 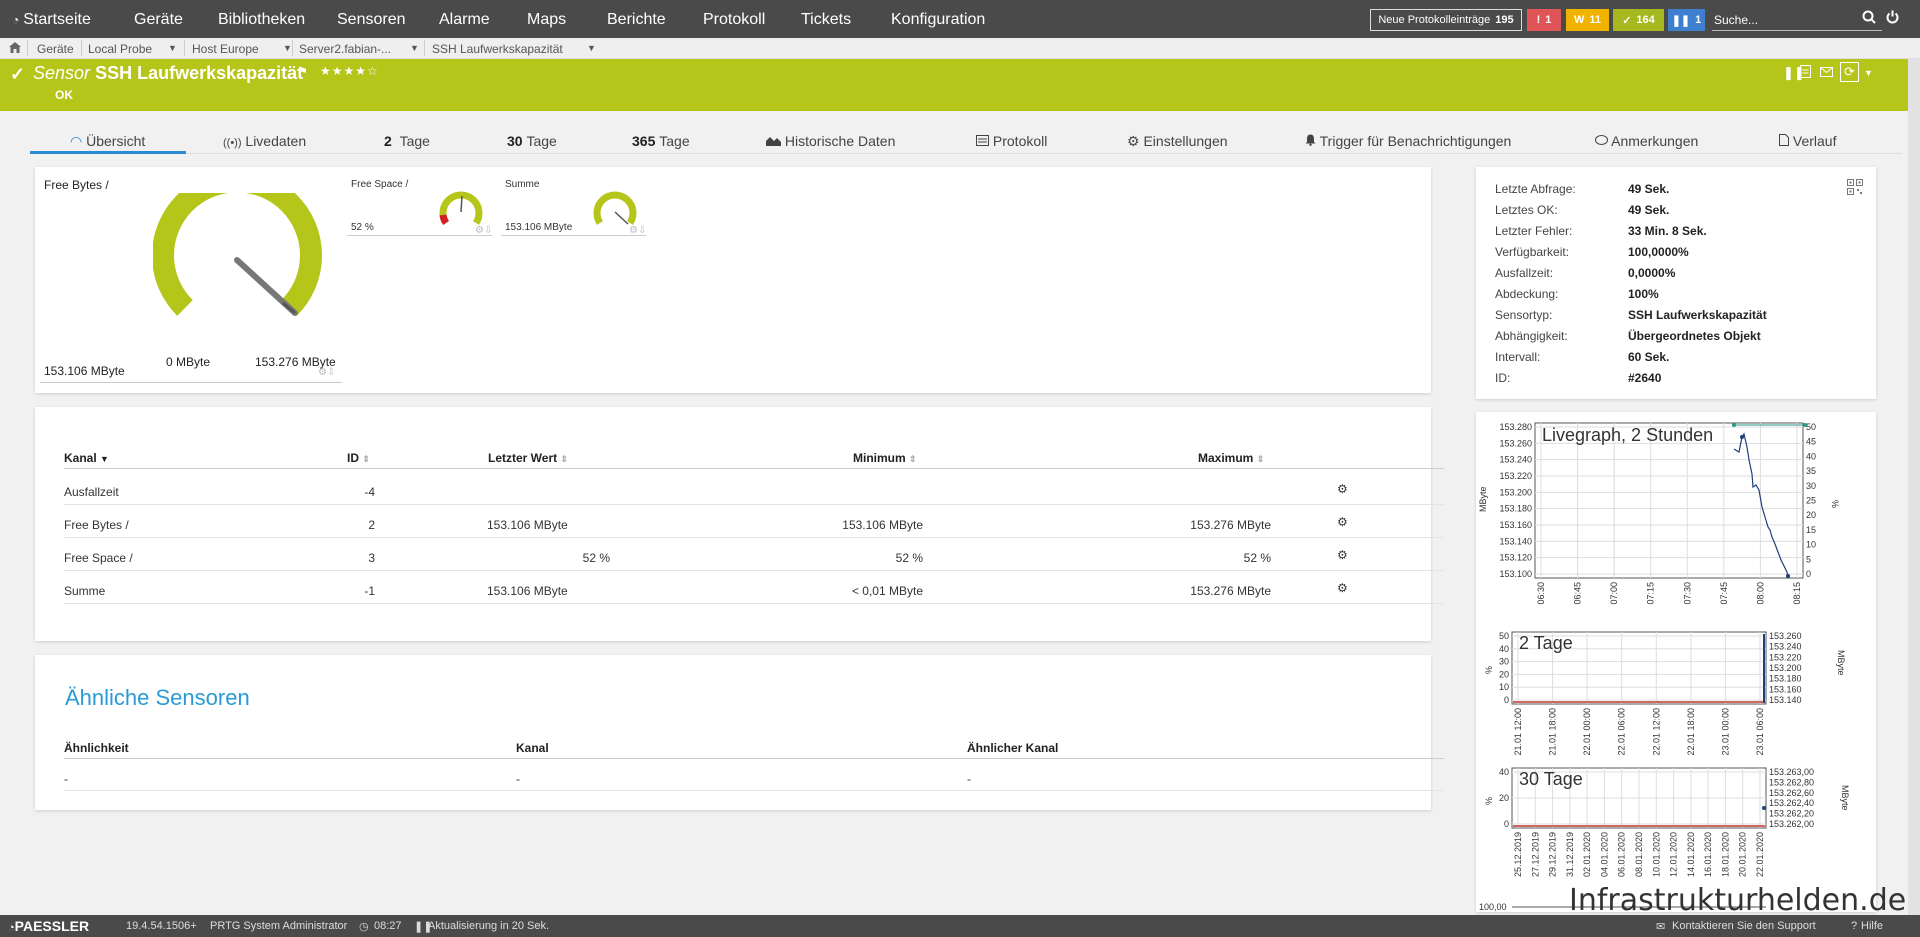 What do you see at coordinates (1645, 378) in the screenshot?
I see `info-value: #2640` at bounding box center [1645, 378].